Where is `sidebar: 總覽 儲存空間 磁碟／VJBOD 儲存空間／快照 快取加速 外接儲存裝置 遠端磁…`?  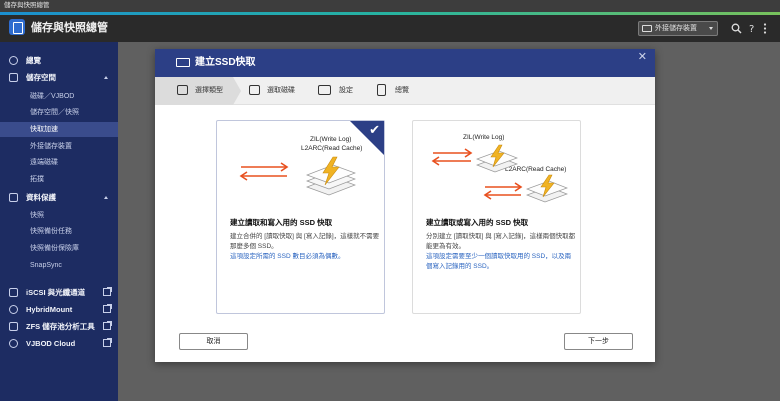 sidebar: 總覽 儲存空間 磁碟／VJBOD 儲存空間／快照 快取加速 外接儲存裝置 遠端磁… is located at coordinates (59, 221).